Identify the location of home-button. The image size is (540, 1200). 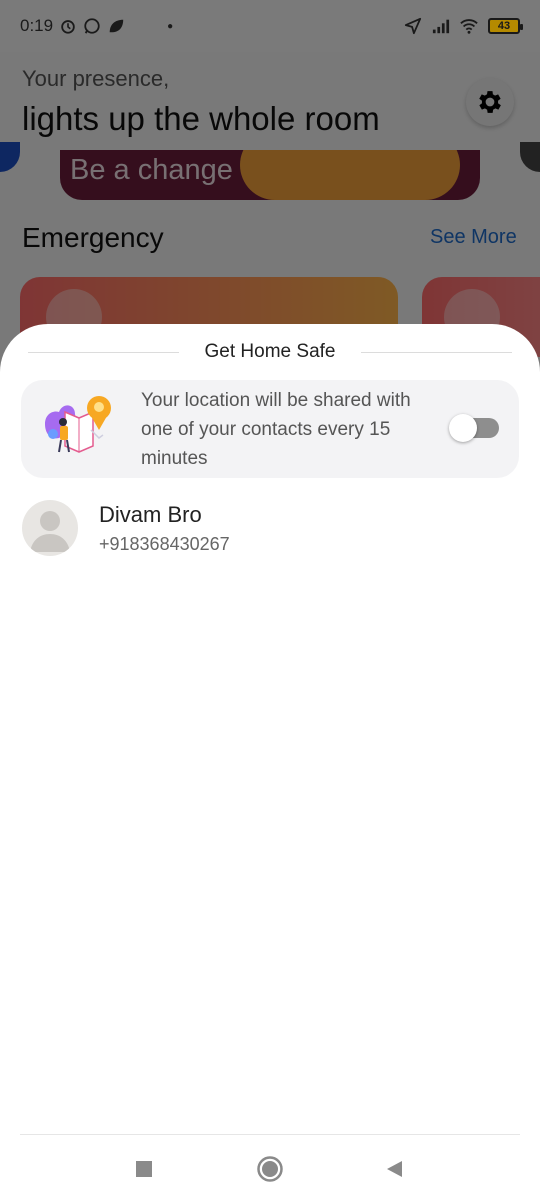
(270, 1169).